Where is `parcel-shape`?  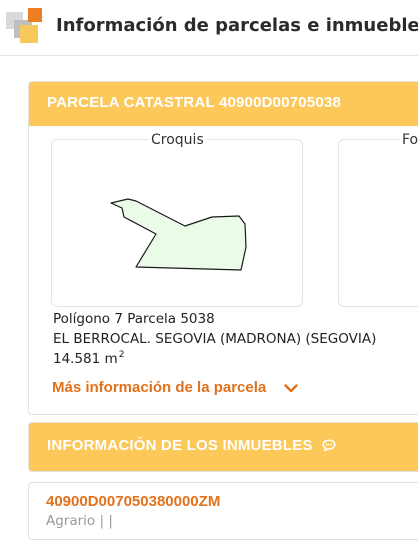 parcel-shape is located at coordinates (178, 234).